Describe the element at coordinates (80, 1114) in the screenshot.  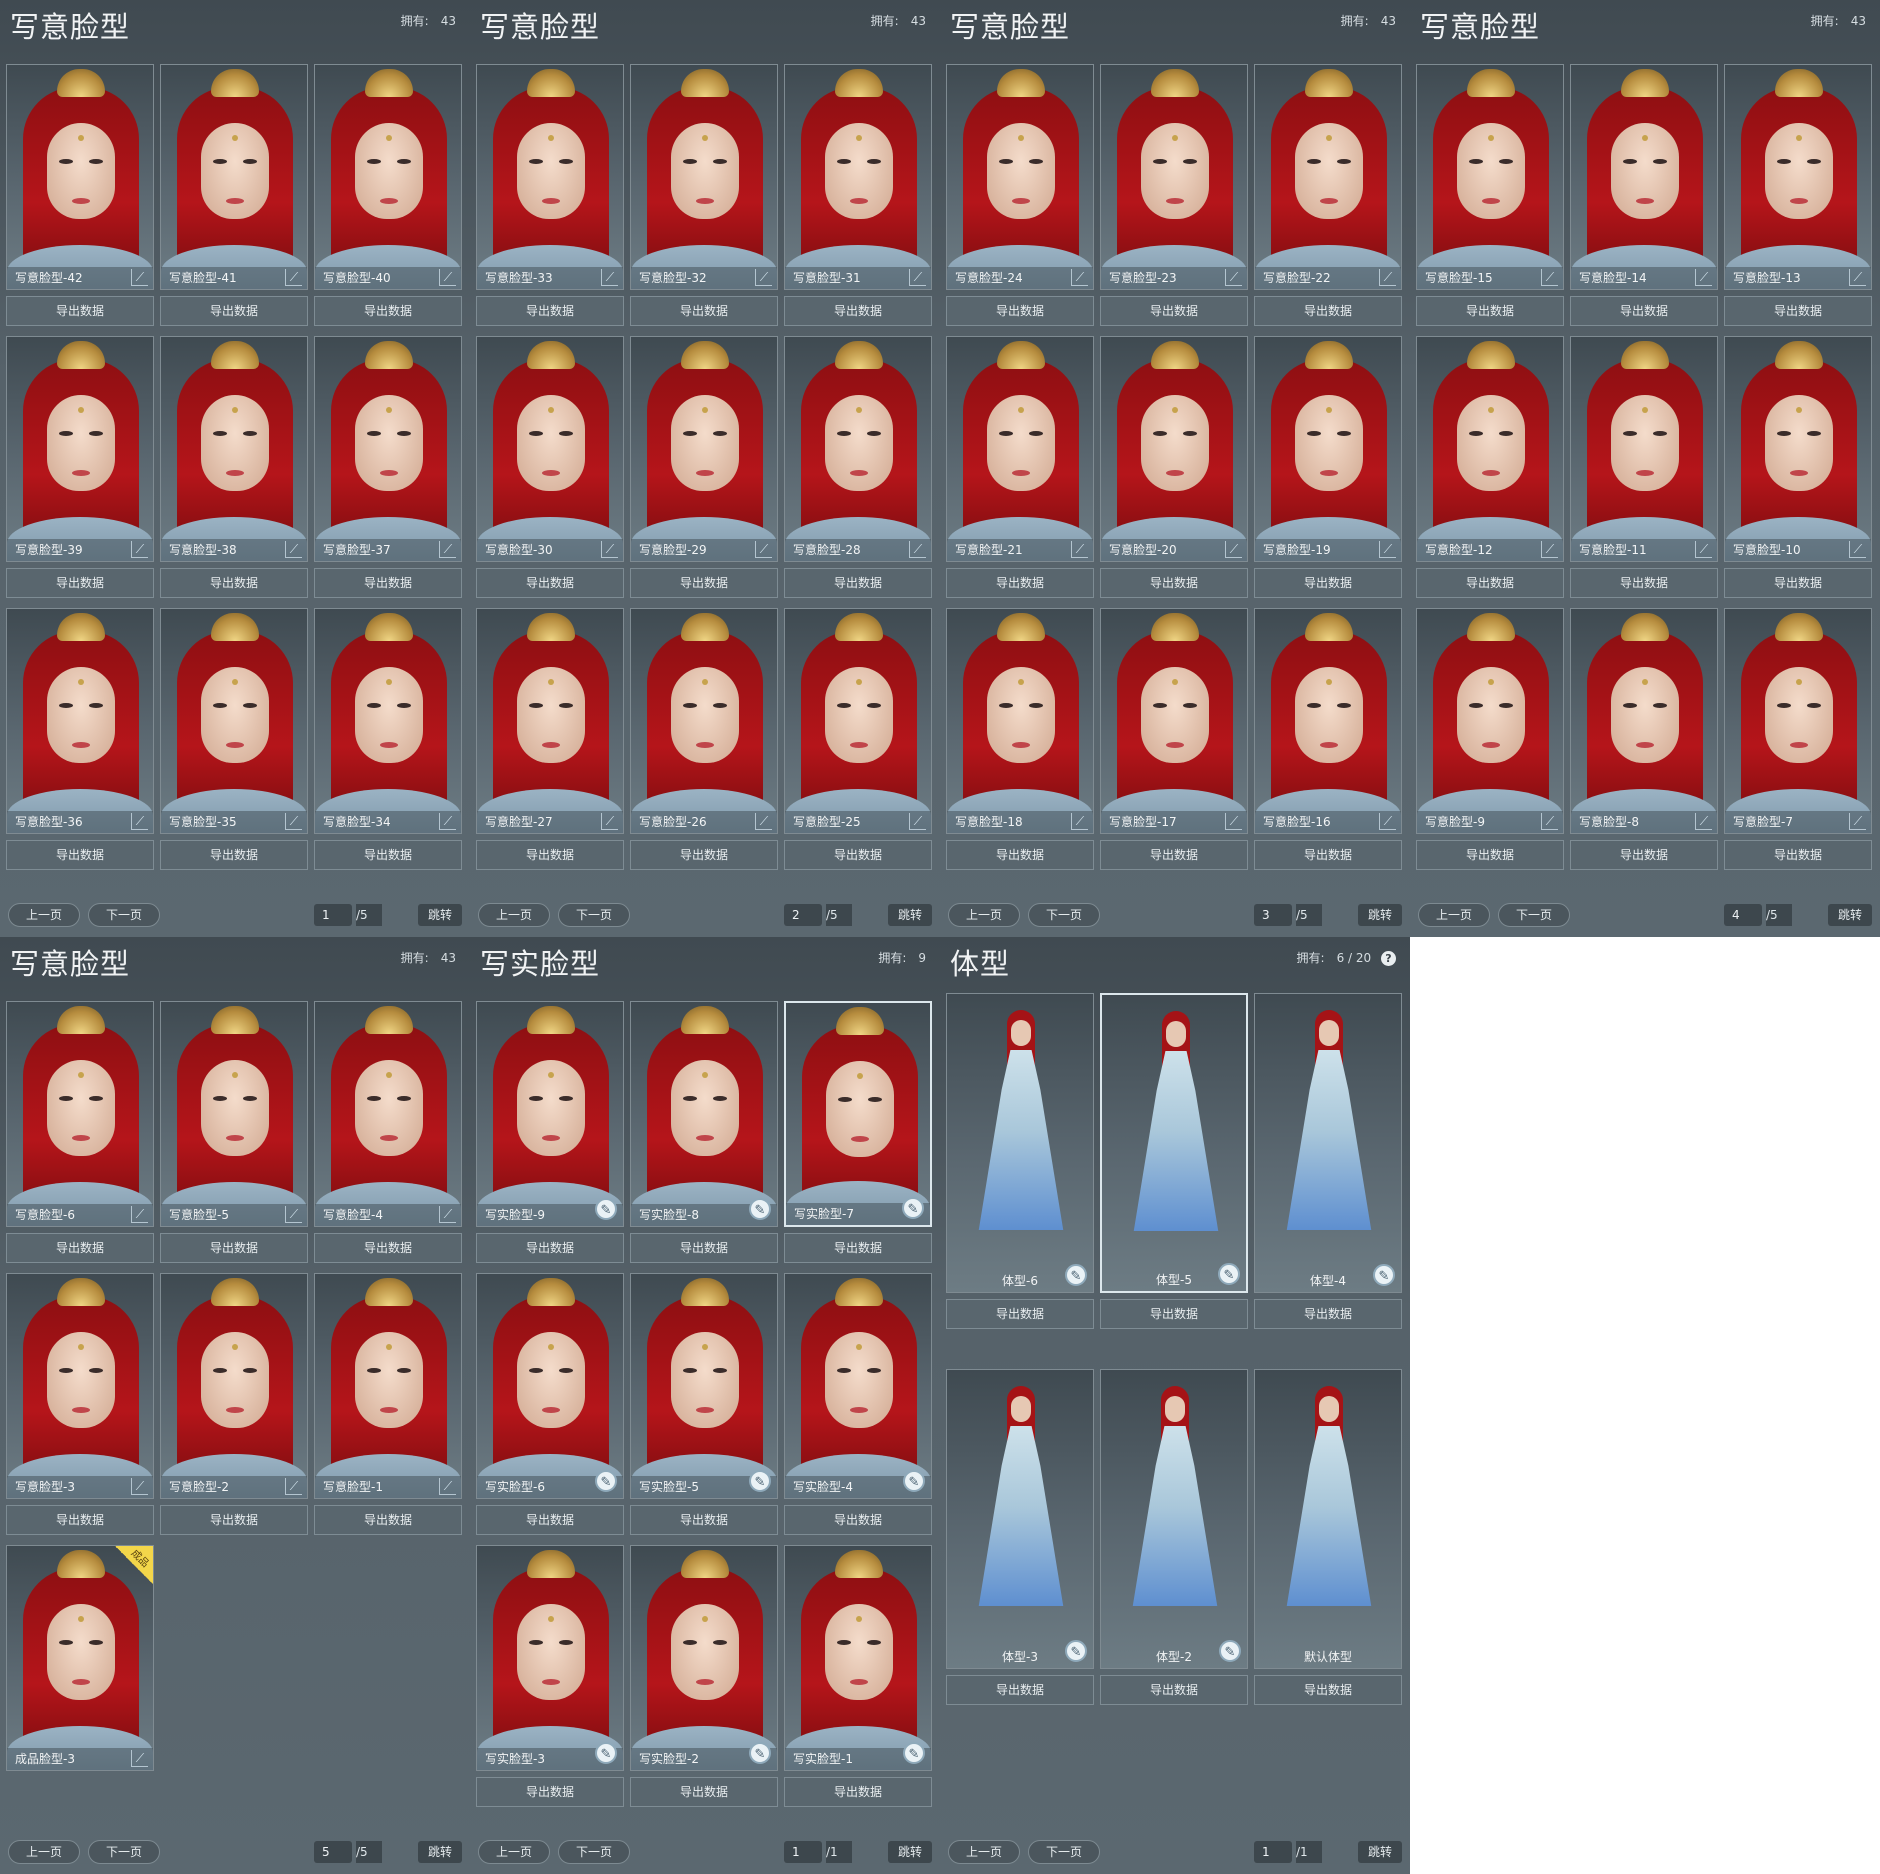
I see `face-thumbnail: 写意脸型-6 ⟋` at that location.